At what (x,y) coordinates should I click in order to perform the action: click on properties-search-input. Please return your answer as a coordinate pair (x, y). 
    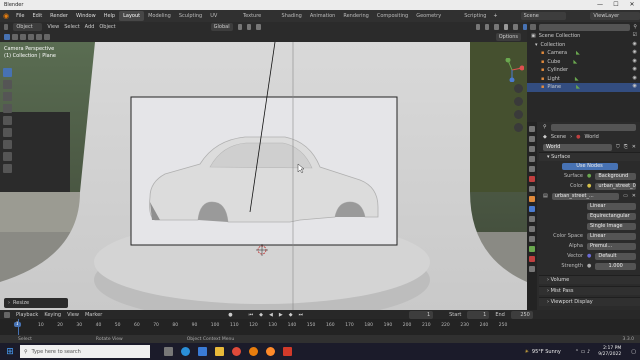
    Looking at the image, I should click on (593, 127).